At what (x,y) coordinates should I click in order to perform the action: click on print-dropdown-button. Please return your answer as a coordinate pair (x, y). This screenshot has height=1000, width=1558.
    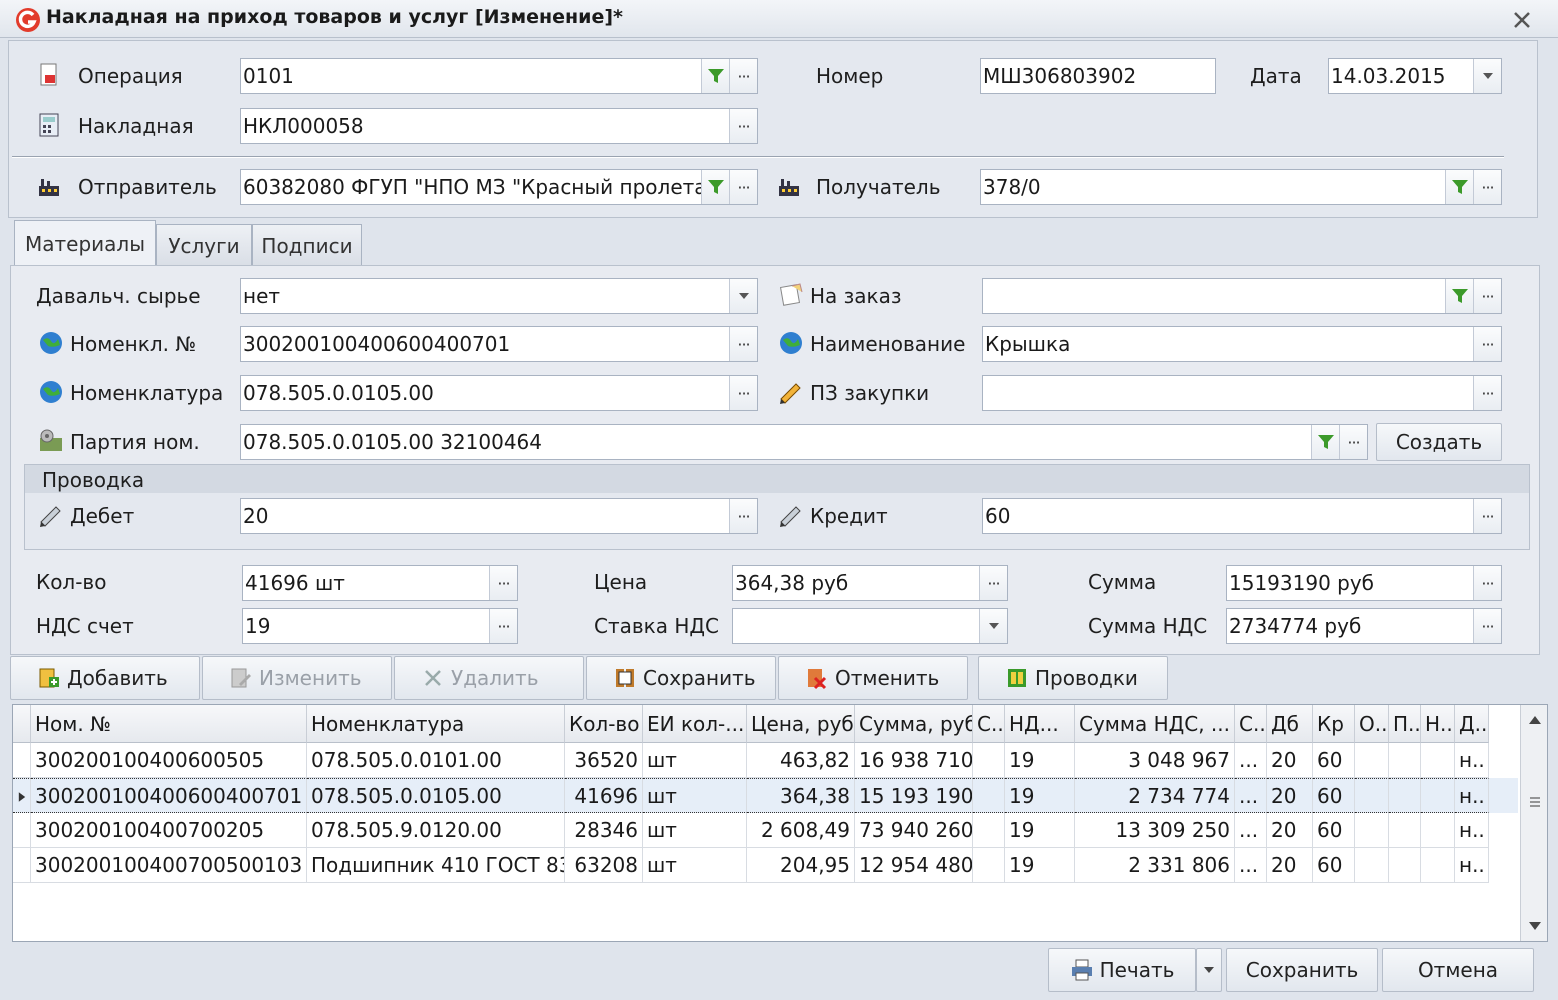
    Looking at the image, I should click on (1209, 970).